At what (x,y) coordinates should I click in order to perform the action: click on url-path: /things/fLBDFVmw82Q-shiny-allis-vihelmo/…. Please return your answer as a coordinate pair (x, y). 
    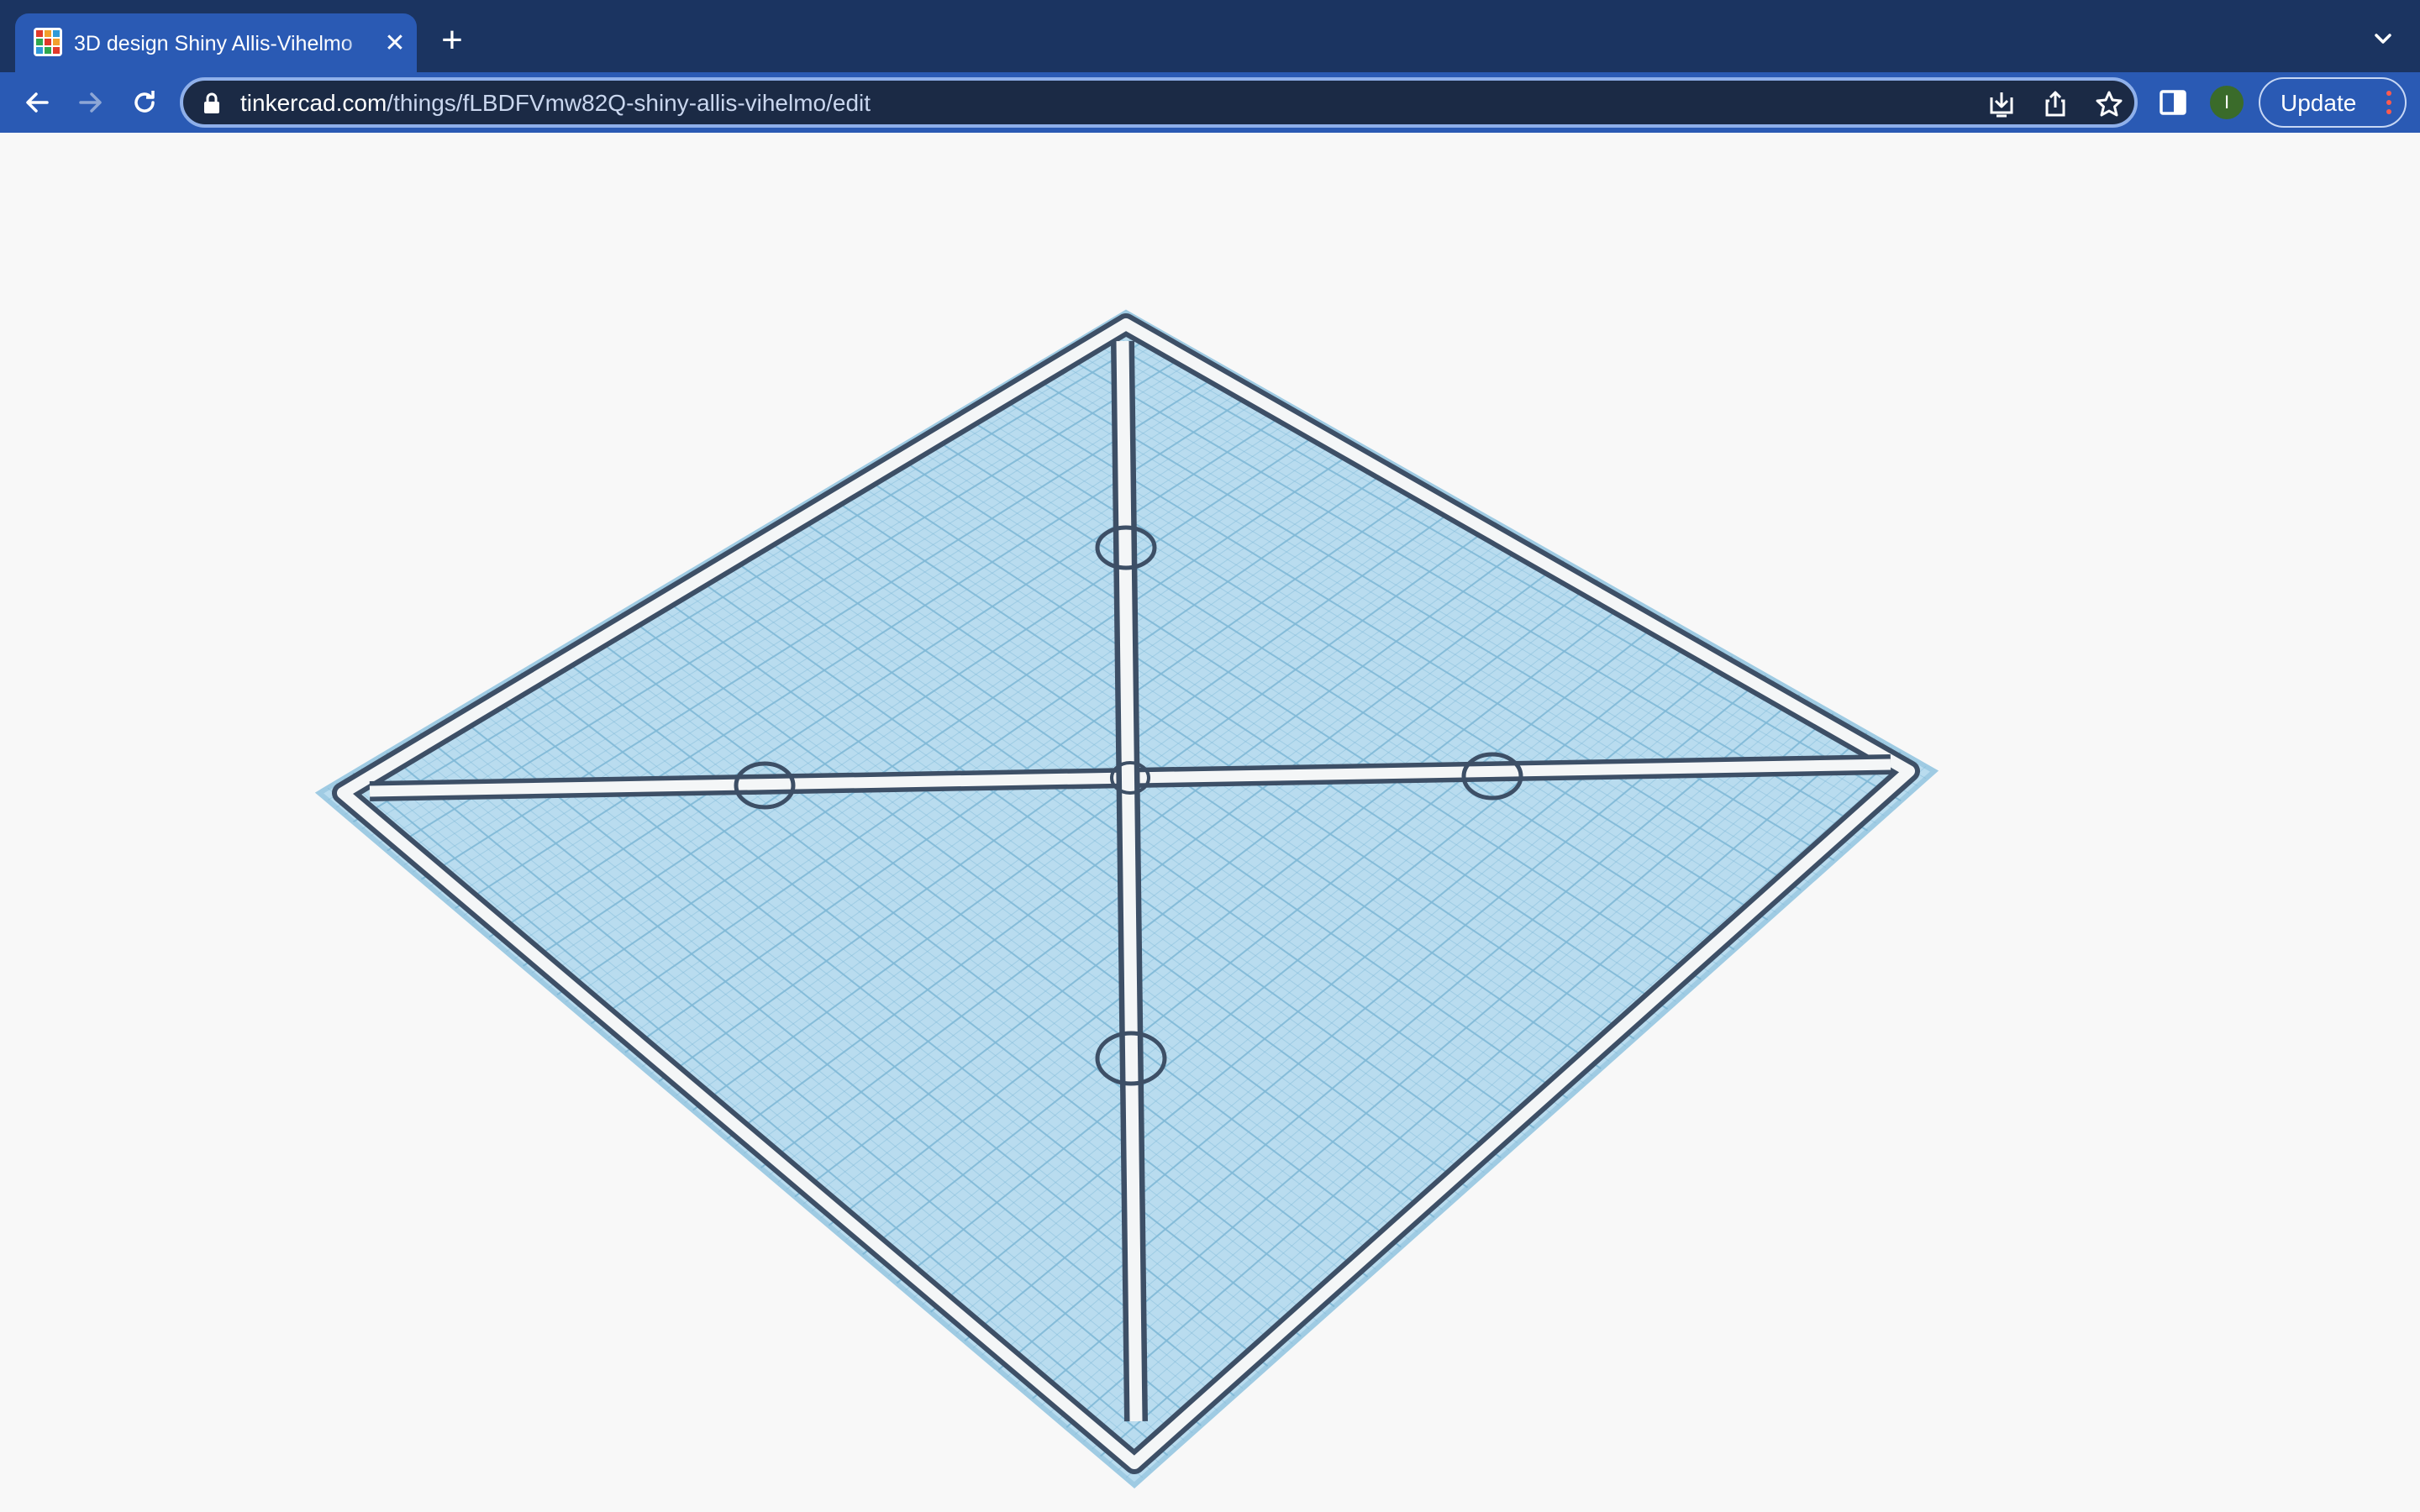
    Looking at the image, I should click on (629, 103).